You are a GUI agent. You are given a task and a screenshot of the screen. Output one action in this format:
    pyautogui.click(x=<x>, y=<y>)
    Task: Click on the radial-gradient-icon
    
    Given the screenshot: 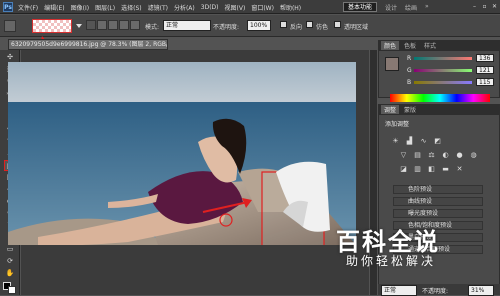 What is the action you would take?
    pyautogui.click(x=102, y=25)
    